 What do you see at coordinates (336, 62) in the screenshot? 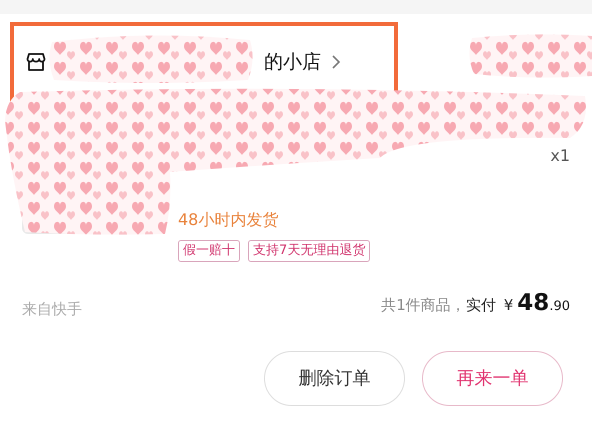
I see `chevron-right-icon` at bounding box center [336, 62].